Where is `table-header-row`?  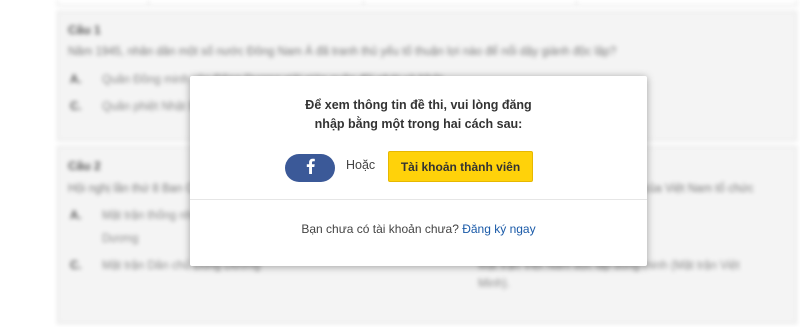 table-header-row is located at coordinates (427, 3).